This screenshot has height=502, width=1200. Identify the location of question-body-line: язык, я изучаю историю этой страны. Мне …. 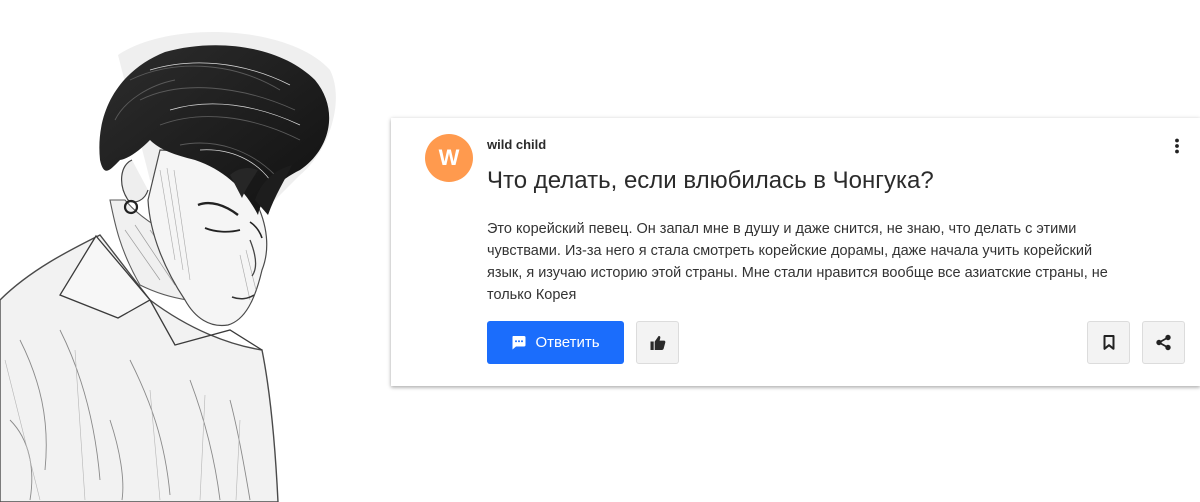
(797, 273).